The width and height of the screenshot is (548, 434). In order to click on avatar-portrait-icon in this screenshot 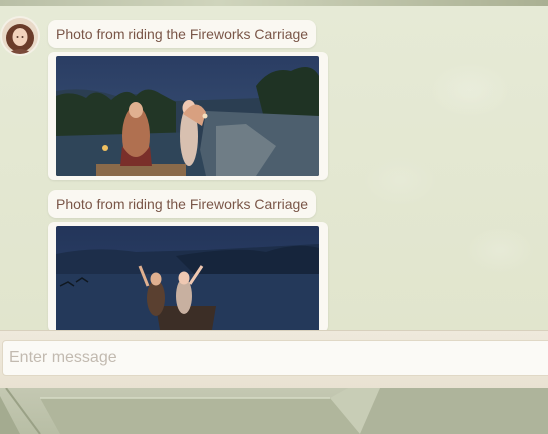, I will do `click(20, 36)`.